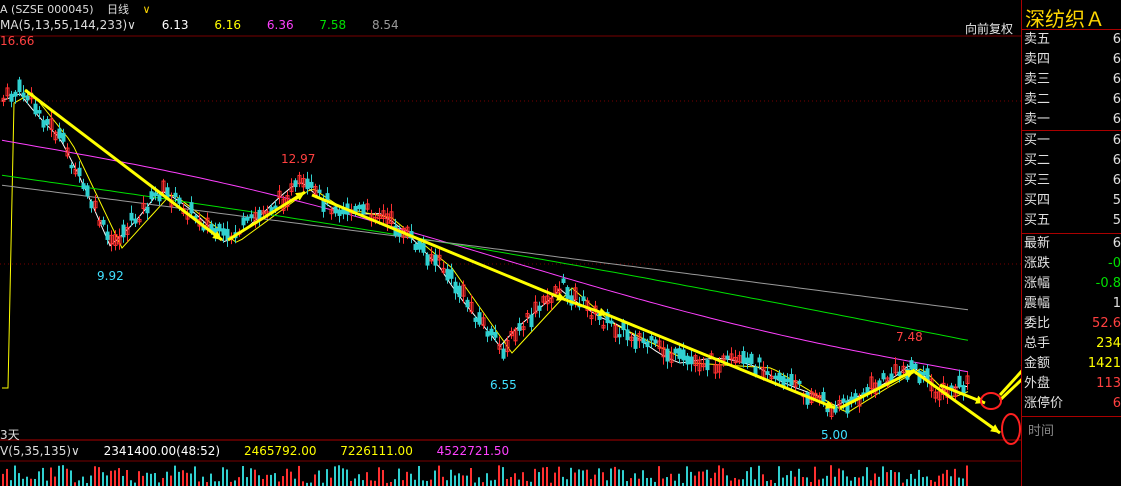 This screenshot has height=486, width=1121. What do you see at coordinates (1072, 120) in the screenshot?
I see `sell-row: 卖一 6` at bounding box center [1072, 120].